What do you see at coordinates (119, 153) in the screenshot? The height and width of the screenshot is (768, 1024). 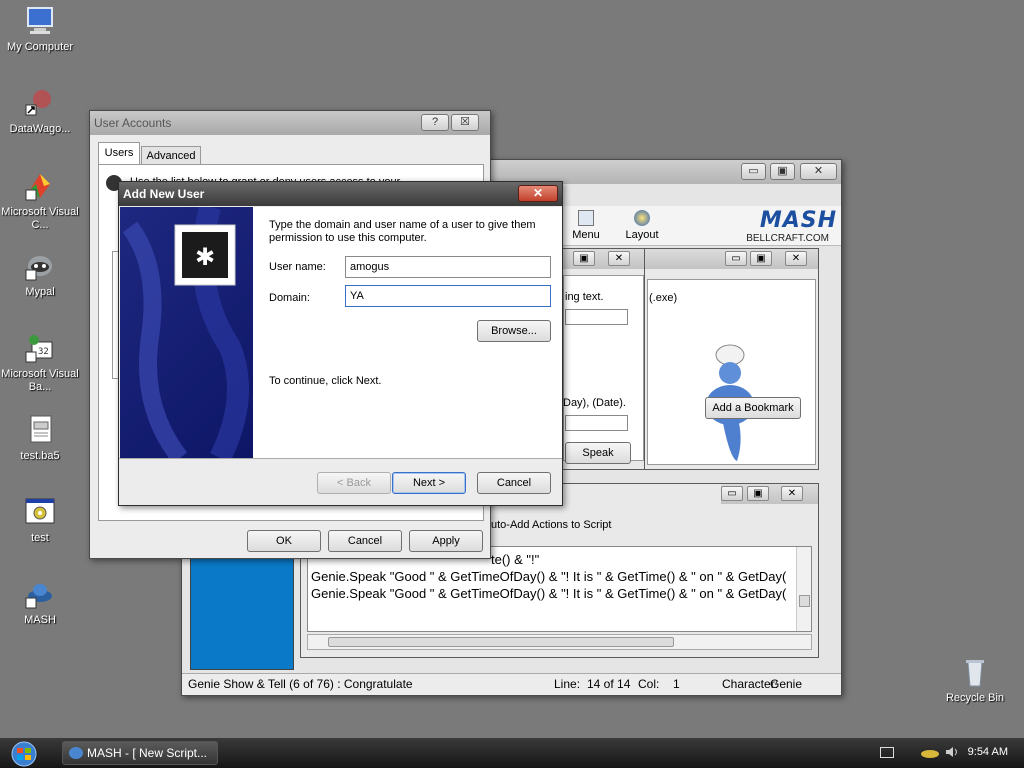 I see `tab-users: Users` at bounding box center [119, 153].